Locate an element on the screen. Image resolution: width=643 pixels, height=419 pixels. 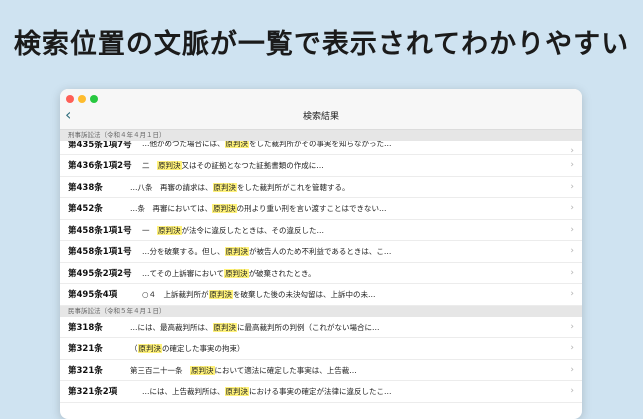
section-header: 刑事訴訟法（令和４年４月１日） is located at coordinates (321, 135).